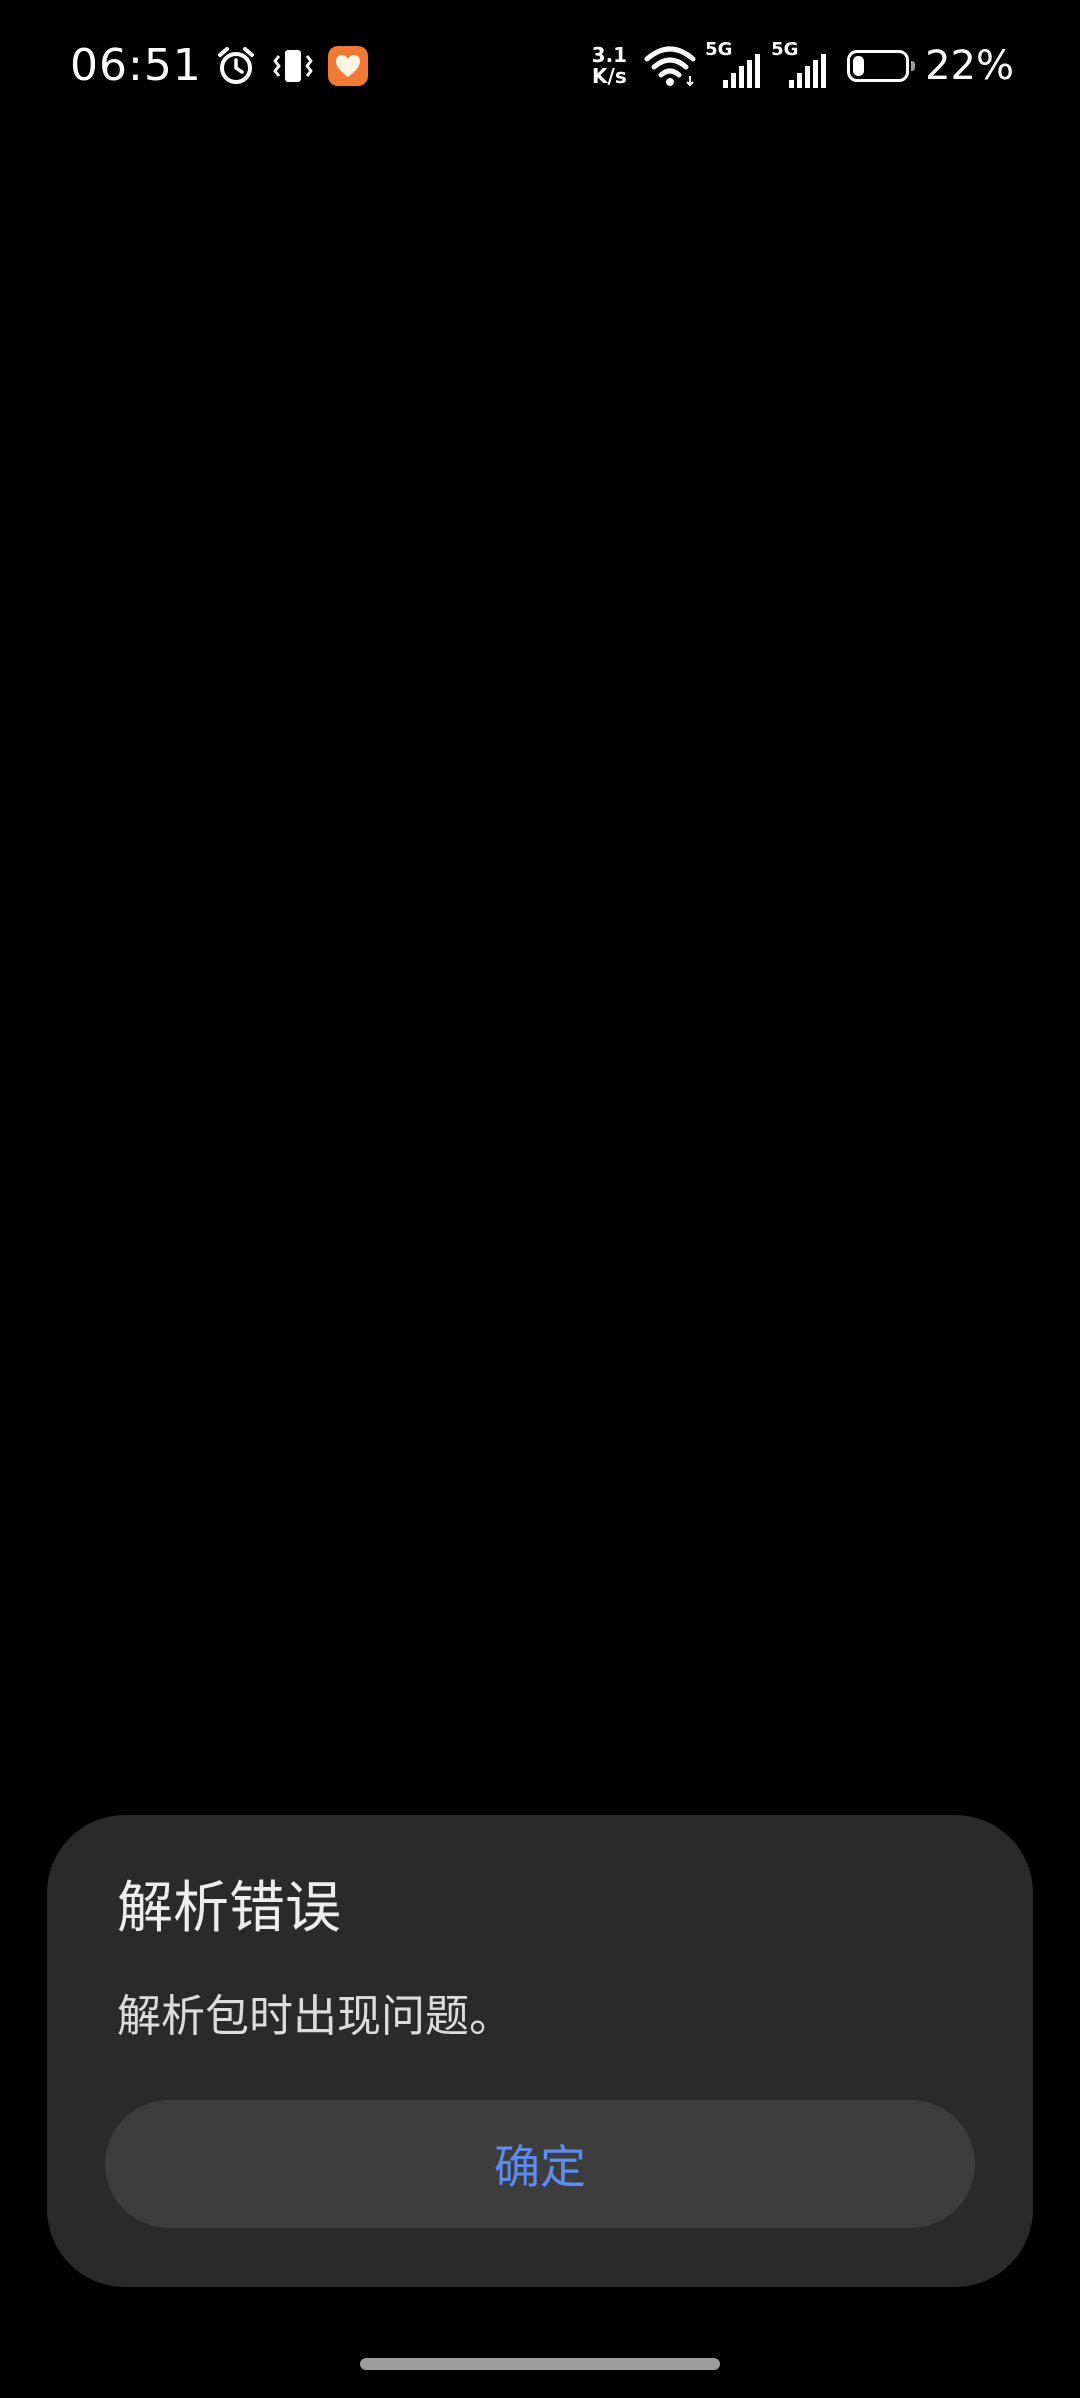 This screenshot has width=1080, height=2398. What do you see at coordinates (859, 66) in the screenshot?
I see `battery-level-fill` at bounding box center [859, 66].